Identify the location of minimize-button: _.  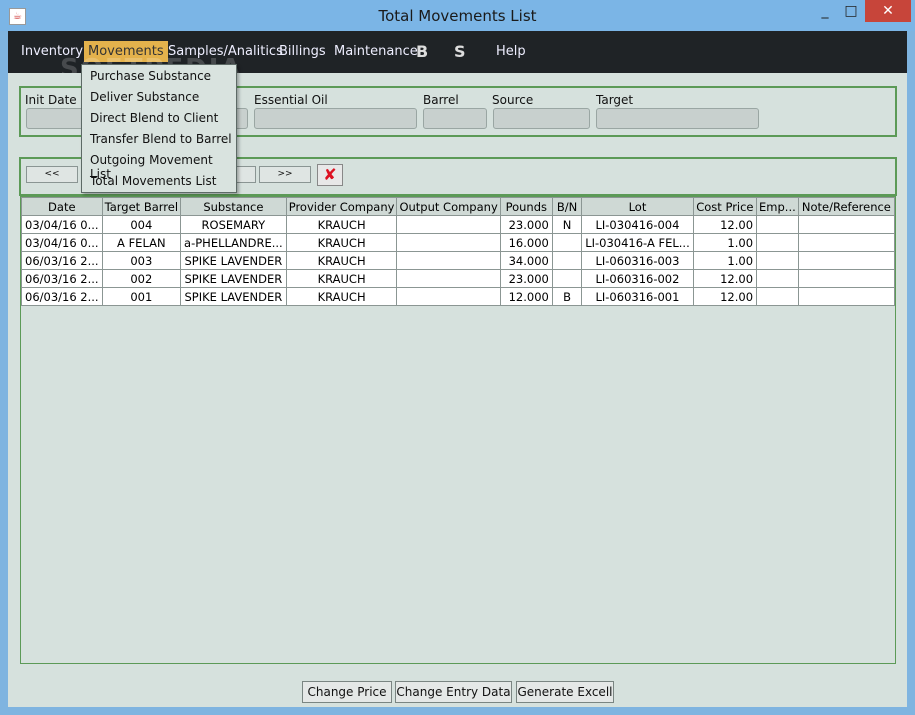
(825, 11).